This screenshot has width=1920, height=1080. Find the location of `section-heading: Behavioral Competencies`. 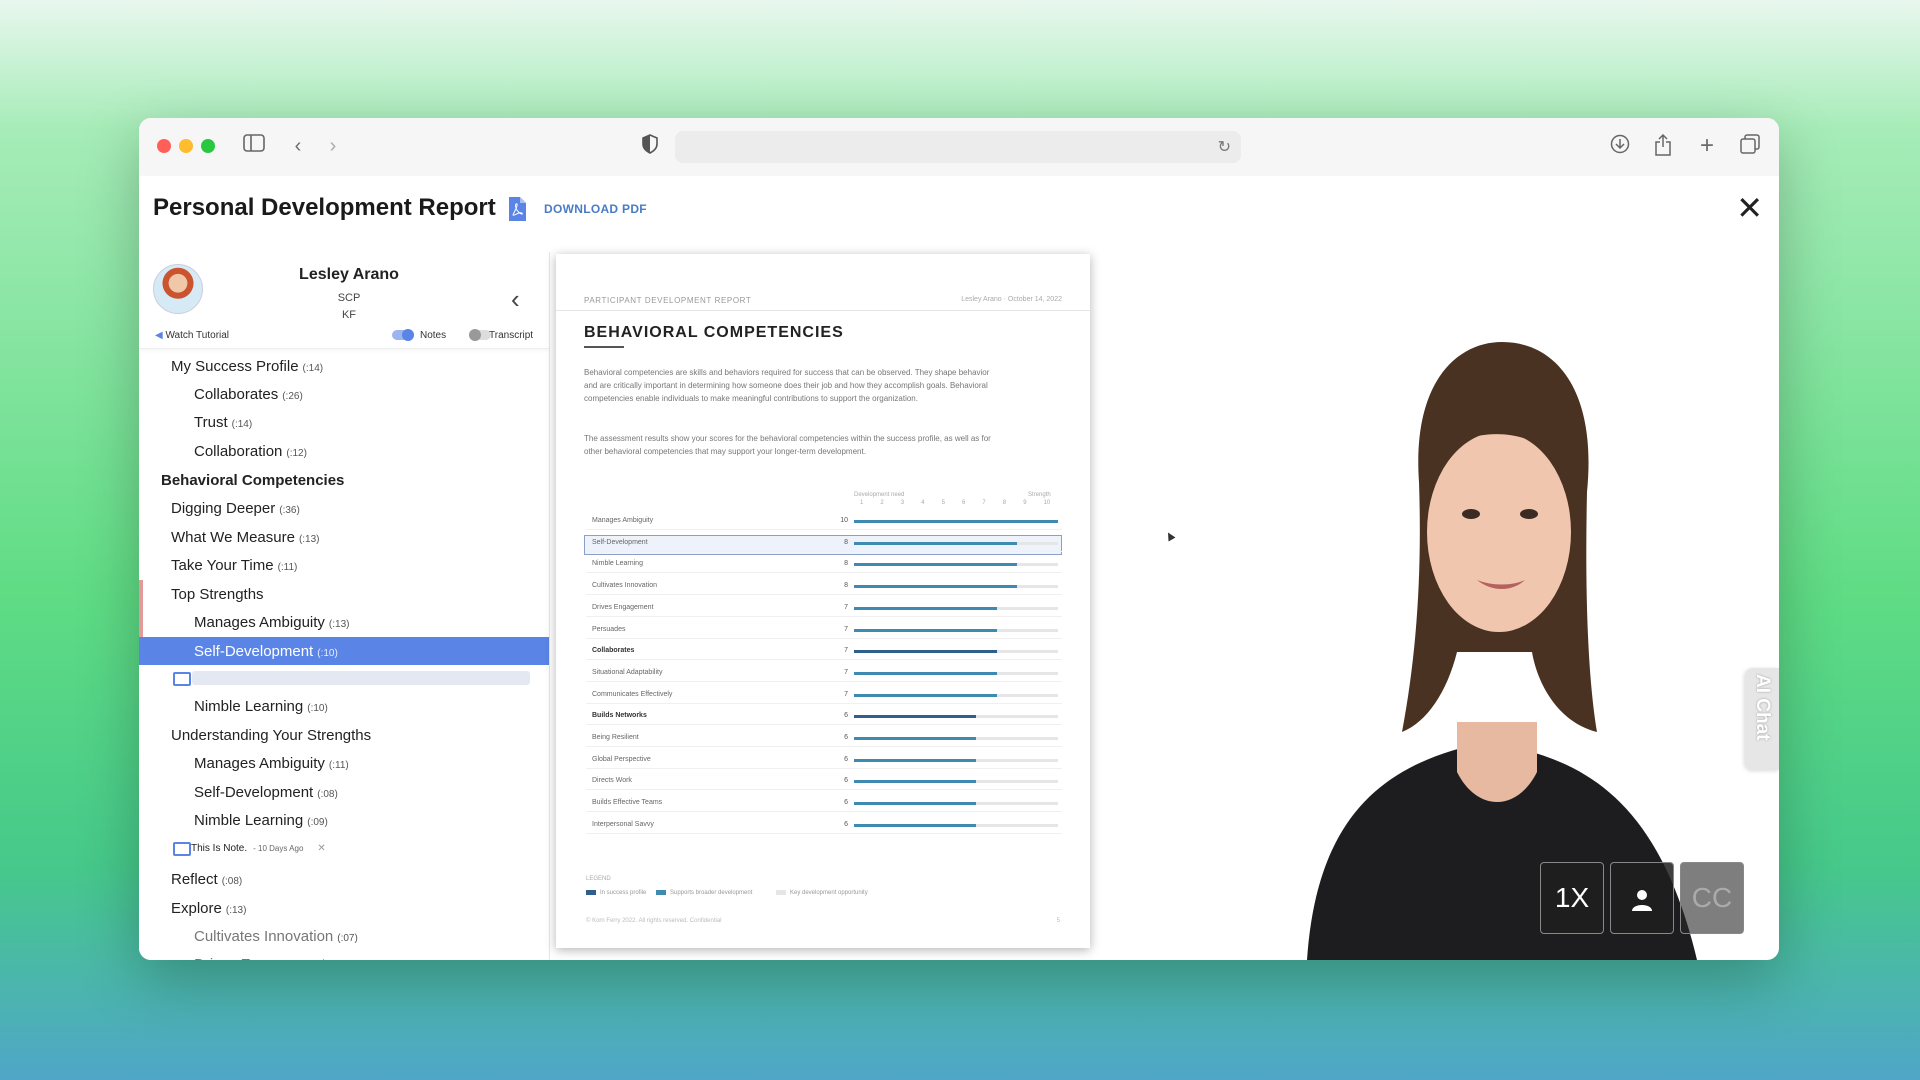

section-heading: Behavioral Competencies is located at coordinates (252, 480).